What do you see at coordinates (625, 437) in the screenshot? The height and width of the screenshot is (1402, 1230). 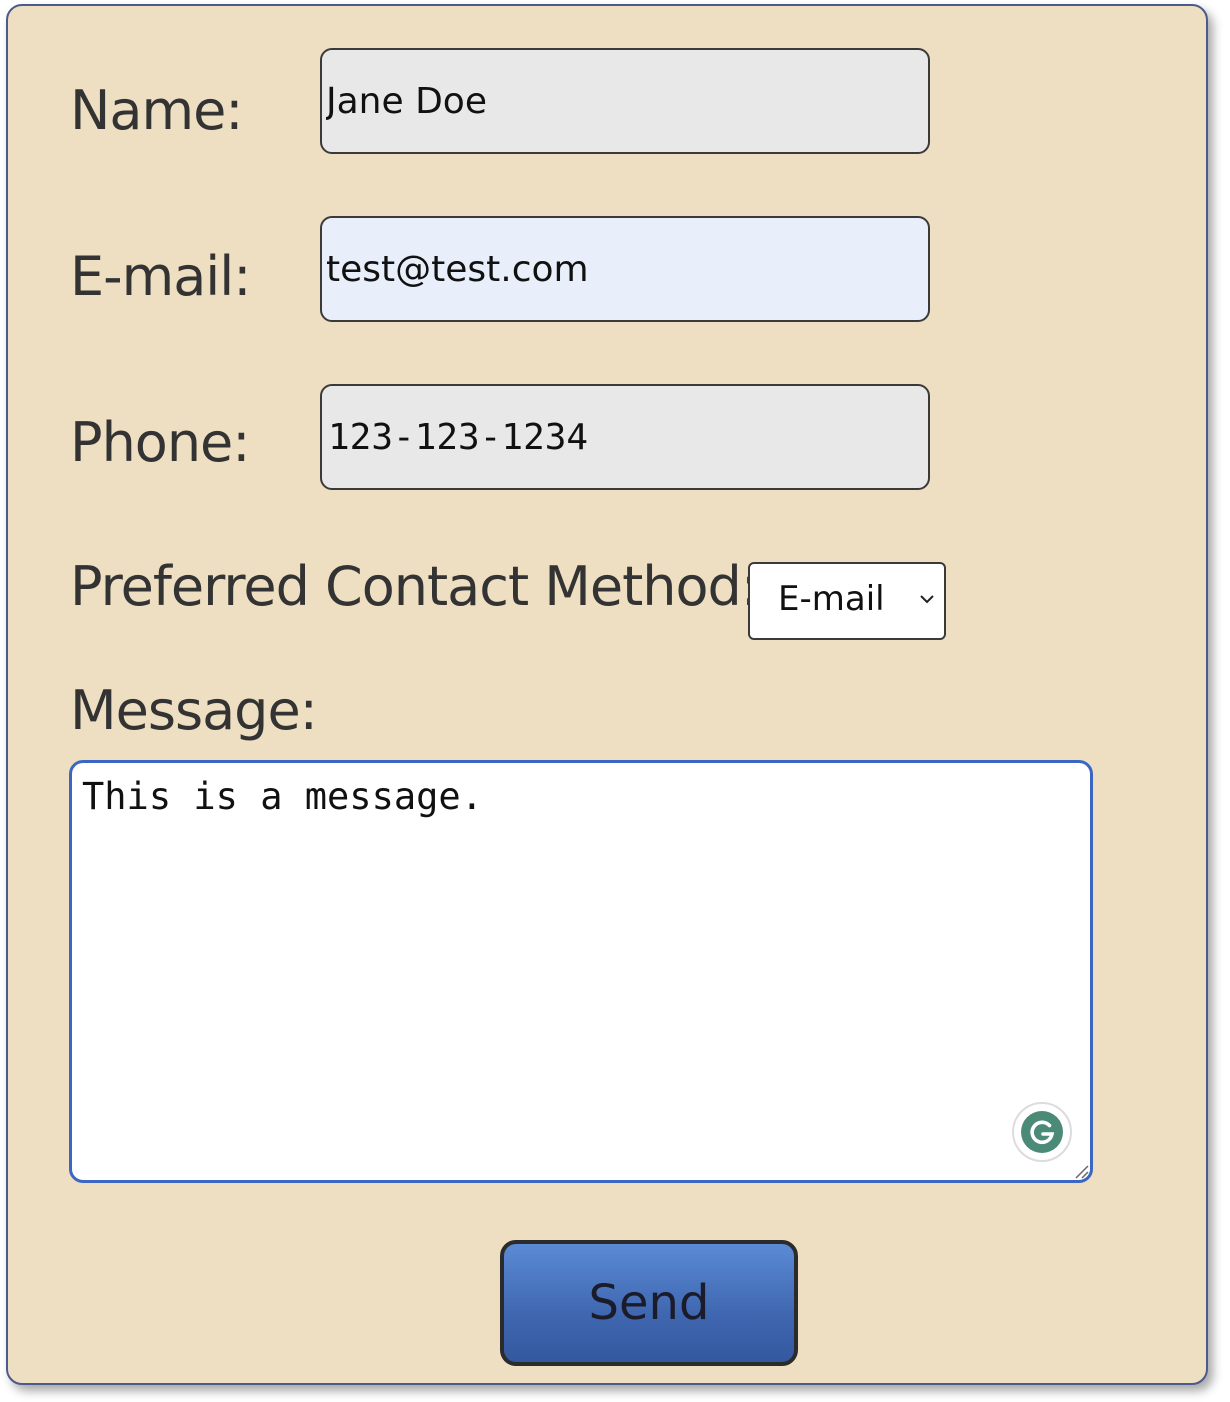 I see `phone-input` at bounding box center [625, 437].